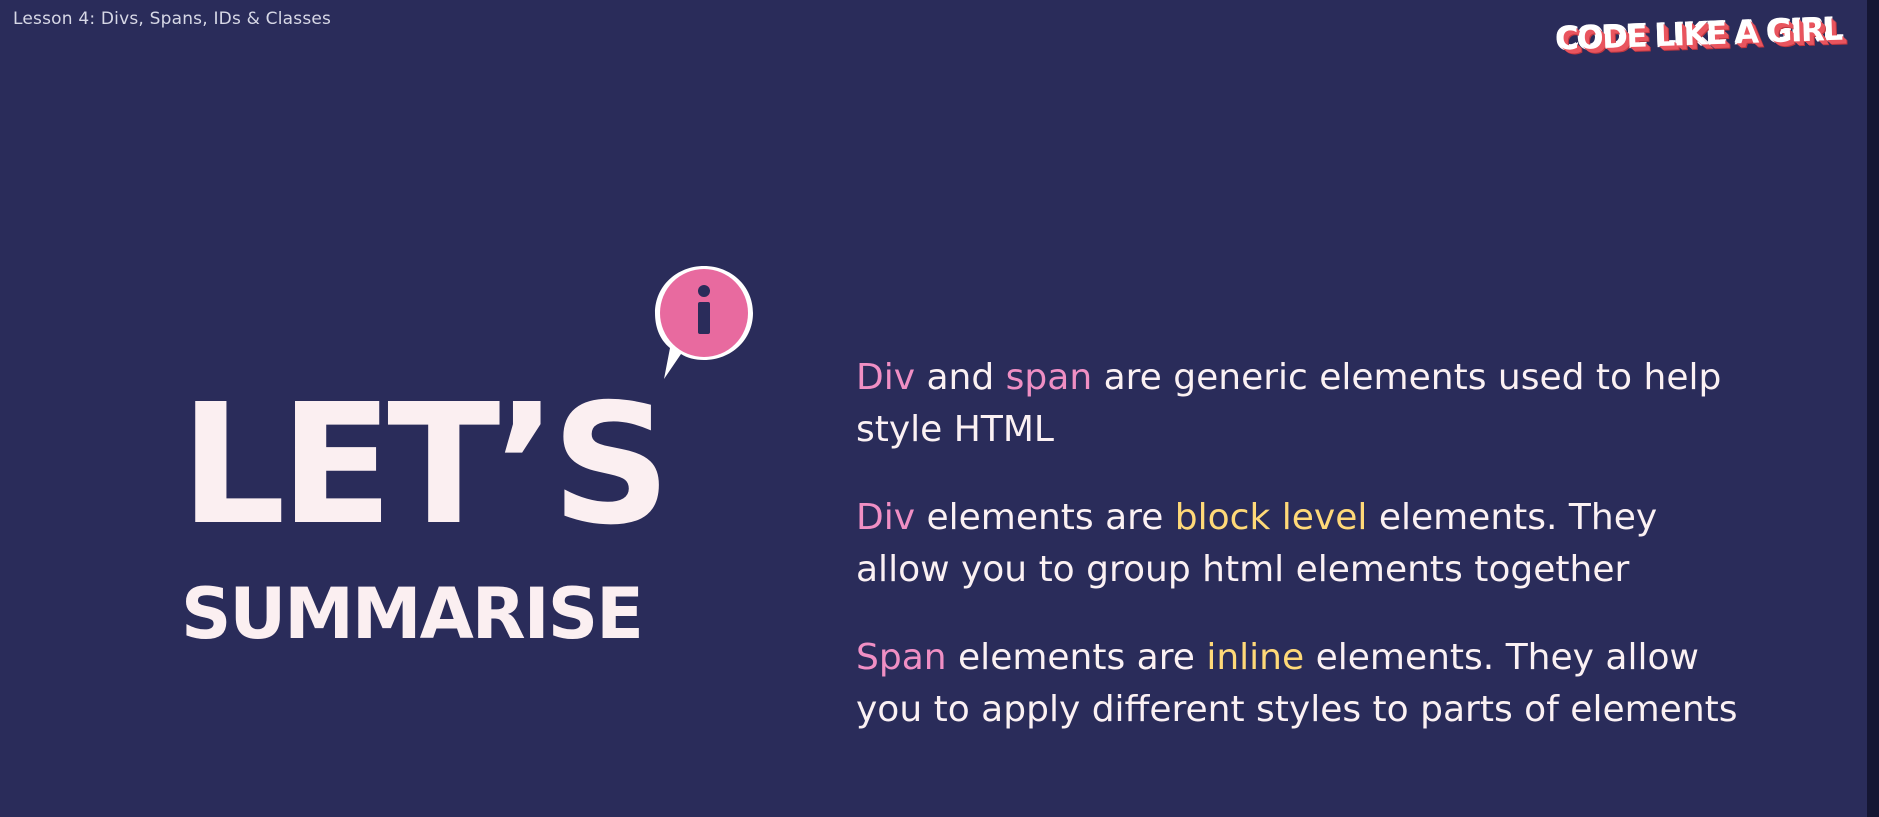 This screenshot has height=817, width=1879. What do you see at coordinates (704, 291) in the screenshot?
I see `info-dot` at bounding box center [704, 291].